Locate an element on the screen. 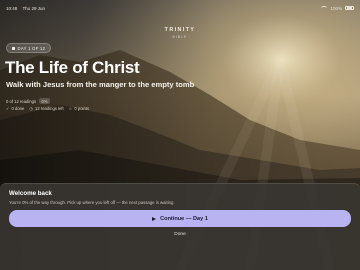 This screenshot has height=270, width=360. play-icon is located at coordinates (154, 218).